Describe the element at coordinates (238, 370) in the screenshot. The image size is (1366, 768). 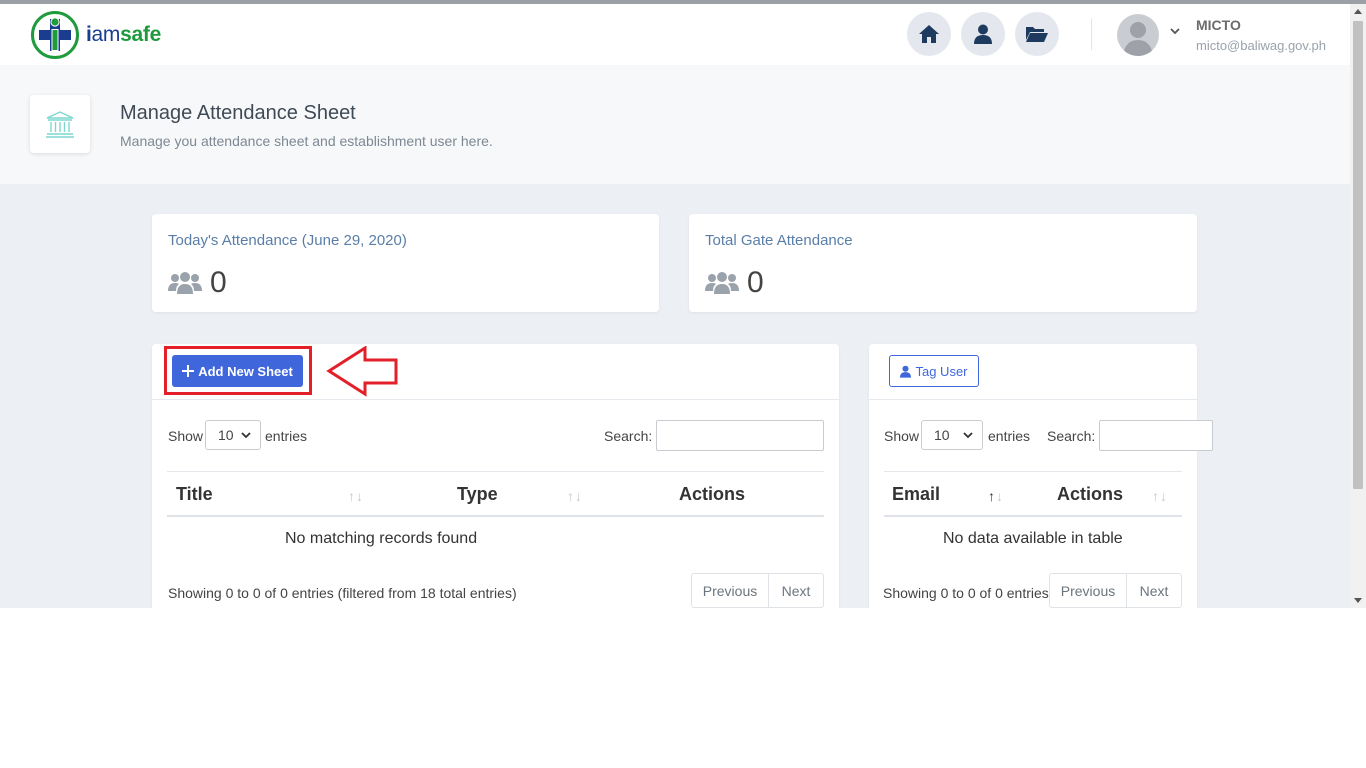
I see `highlight-box` at that location.